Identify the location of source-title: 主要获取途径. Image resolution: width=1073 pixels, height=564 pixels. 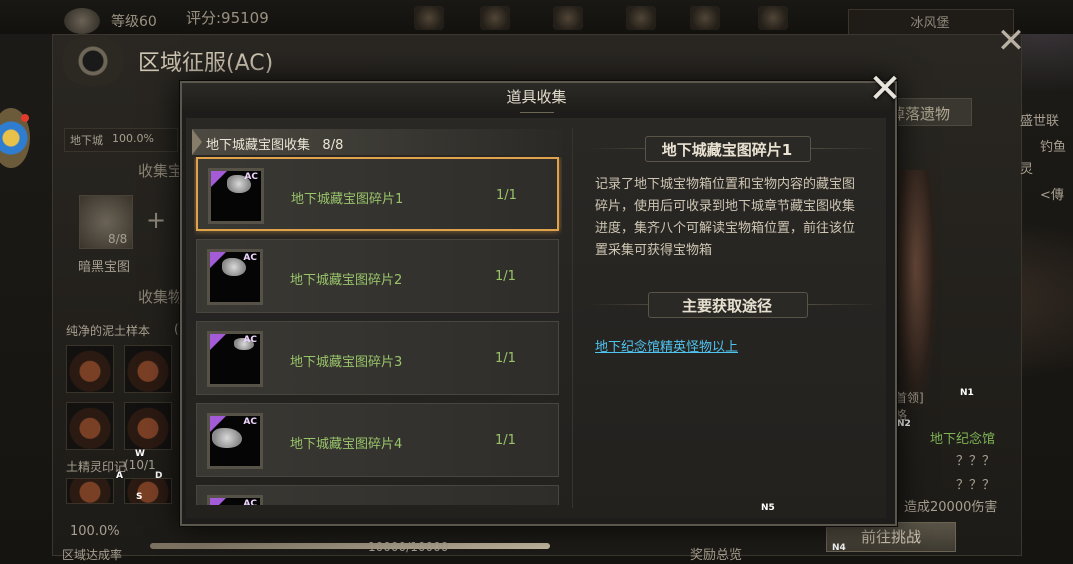
(726, 306).